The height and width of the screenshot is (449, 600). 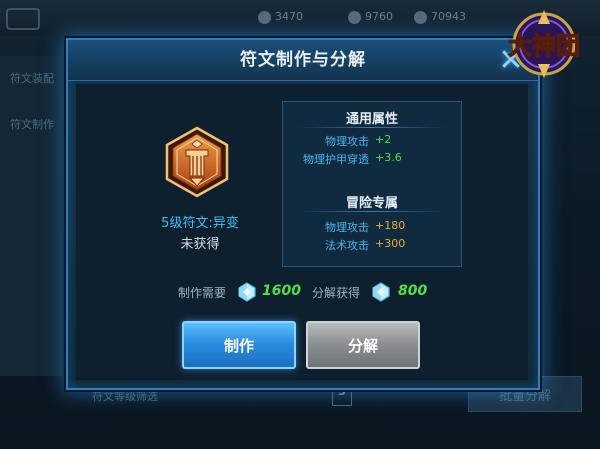 What do you see at coordinates (372, 244) in the screenshot?
I see `adventure-attribute-row: 法术攻击 +300` at bounding box center [372, 244].